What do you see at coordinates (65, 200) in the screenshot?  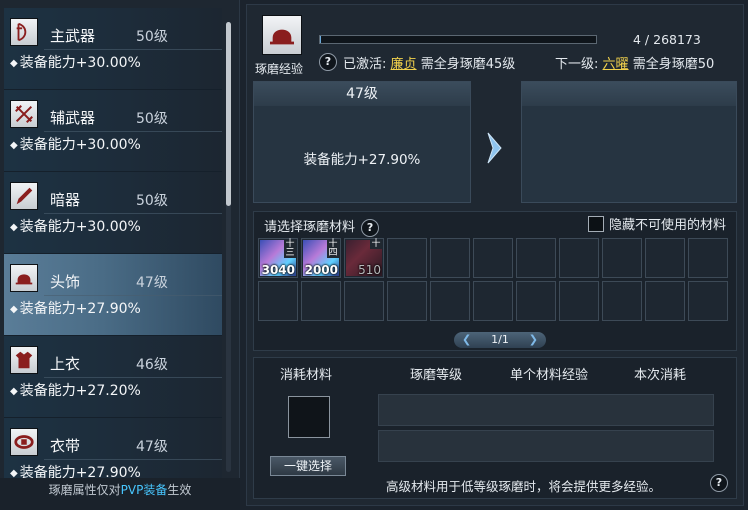 I see `slot-name: 暗器` at bounding box center [65, 200].